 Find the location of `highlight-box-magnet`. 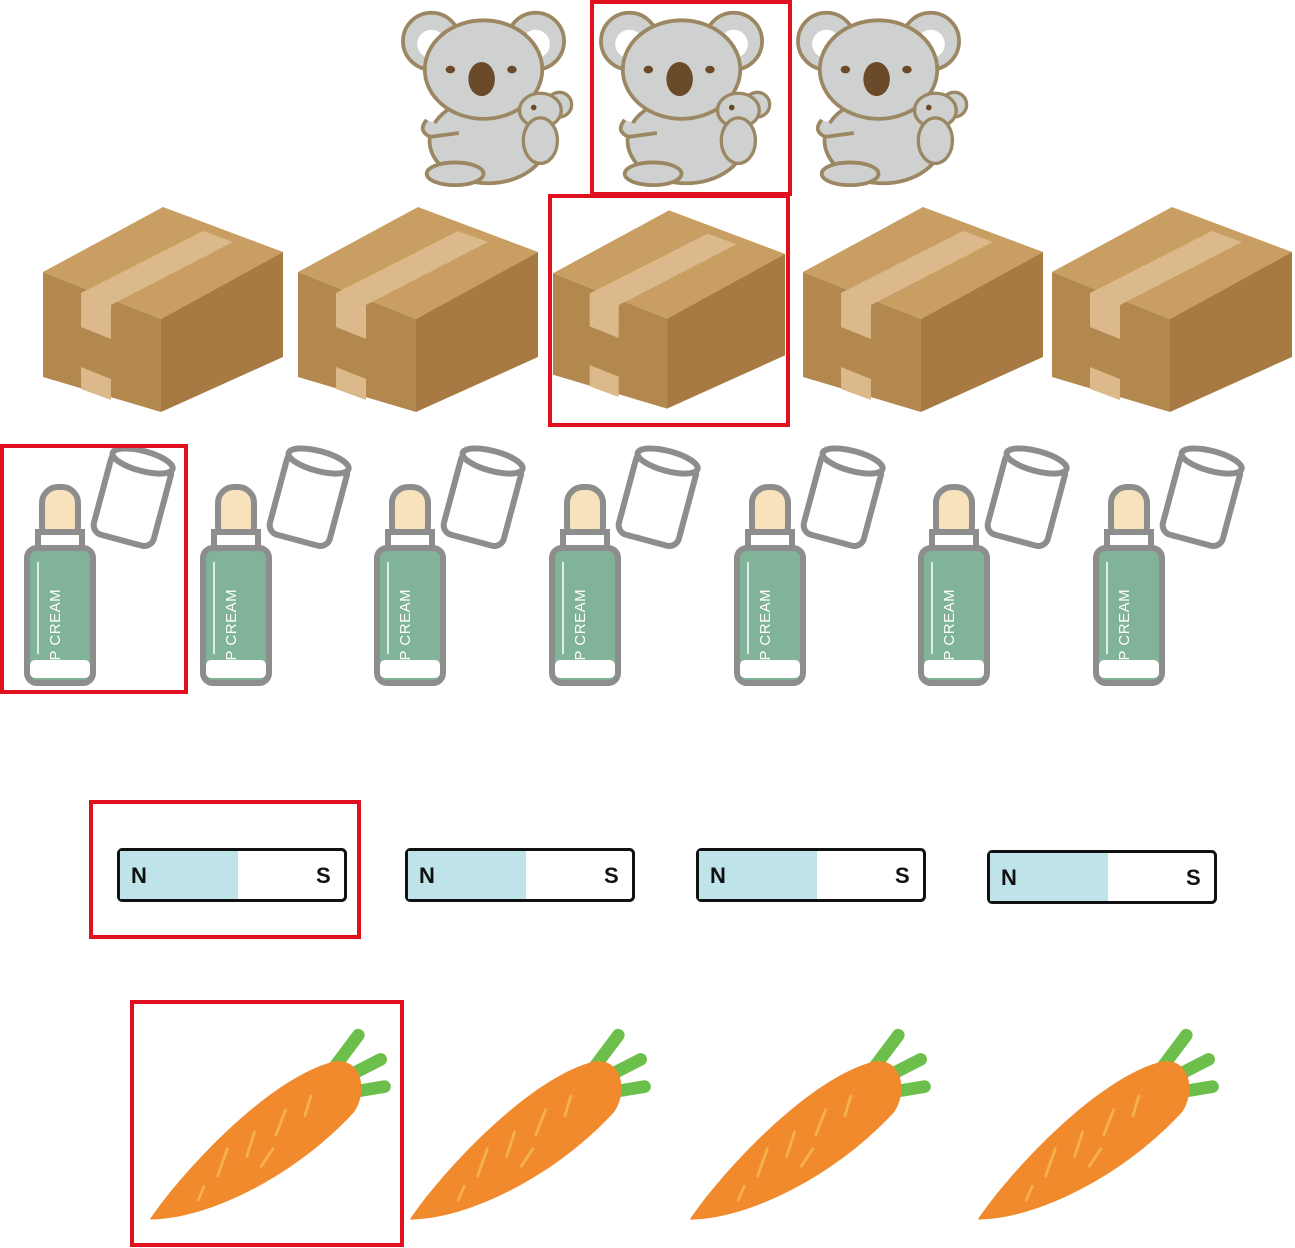

highlight-box-magnet is located at coordinates (225, 869).